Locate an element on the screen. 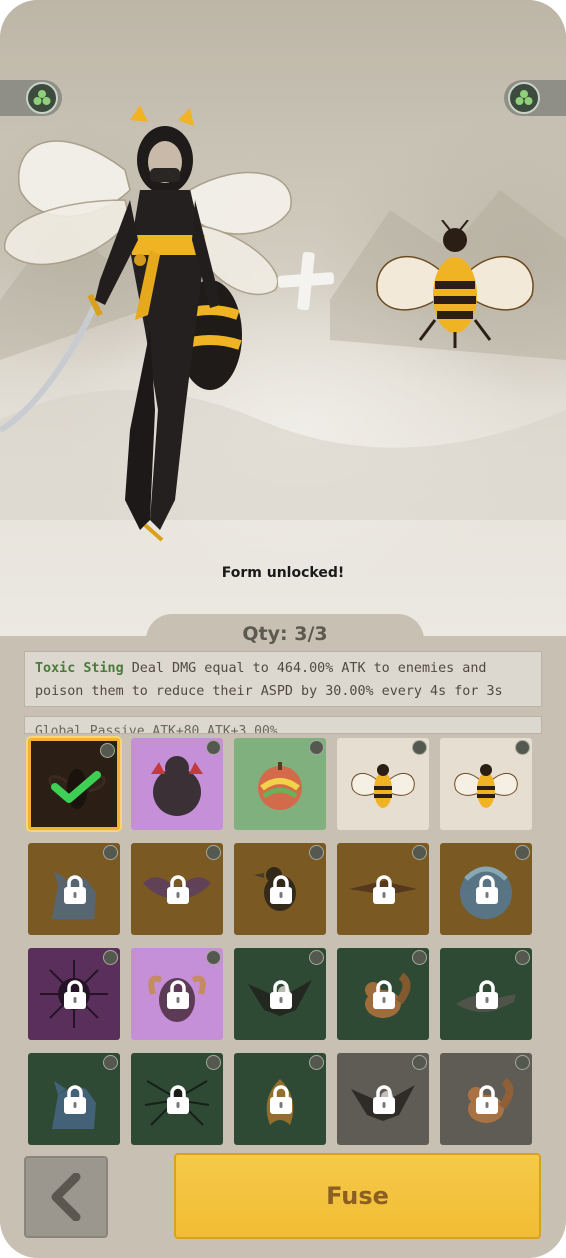  fuse-button: Fuse is located at coordinates (357, 1196).